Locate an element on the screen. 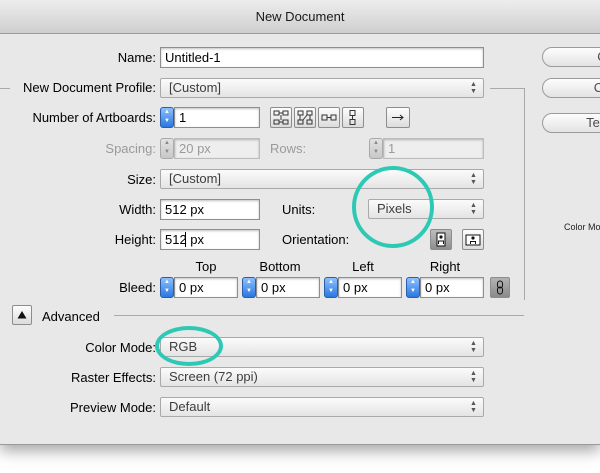 This screenshot has height=473, width=600. portrait-orientation-icon is located at coordinates (441, 239).